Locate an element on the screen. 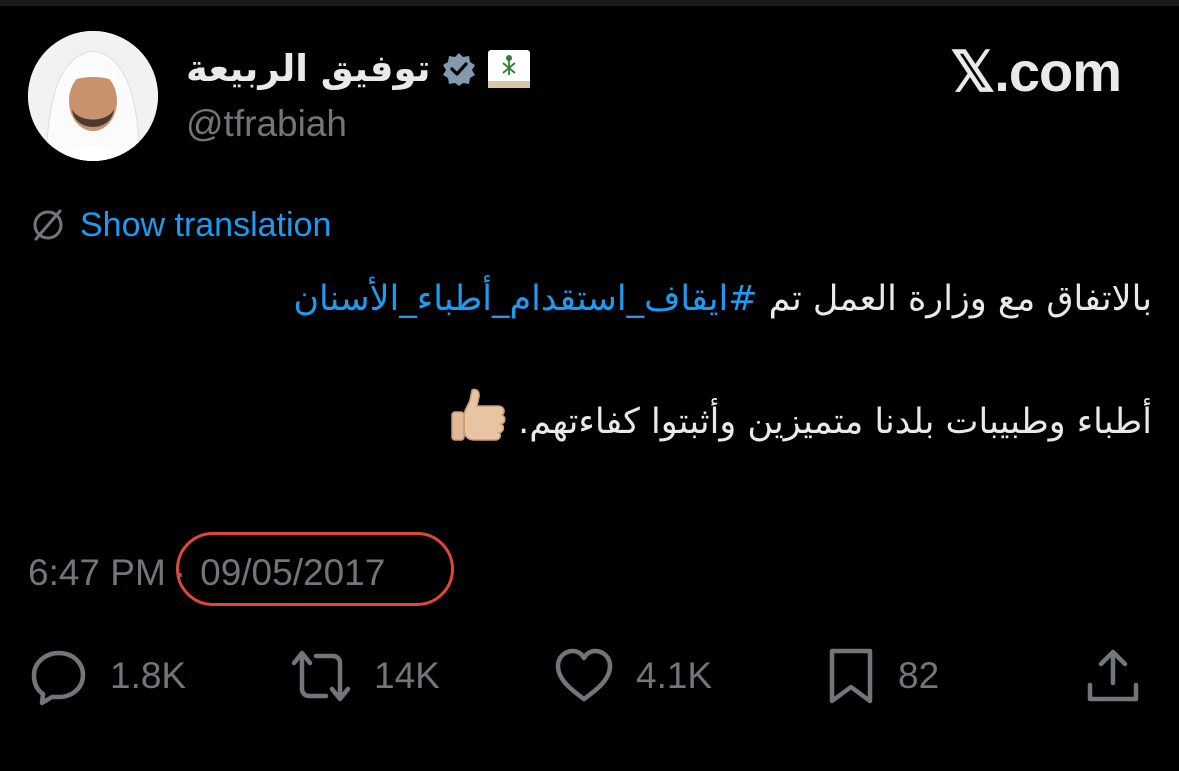 This screenshot has width=1179, height=771. user-handle: @tfrabiah is located at coordinates (266, 124).